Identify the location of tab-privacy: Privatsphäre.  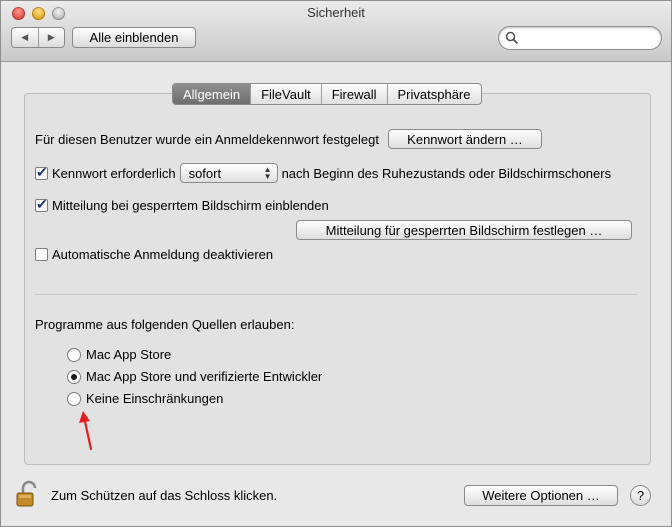
(434, 94).